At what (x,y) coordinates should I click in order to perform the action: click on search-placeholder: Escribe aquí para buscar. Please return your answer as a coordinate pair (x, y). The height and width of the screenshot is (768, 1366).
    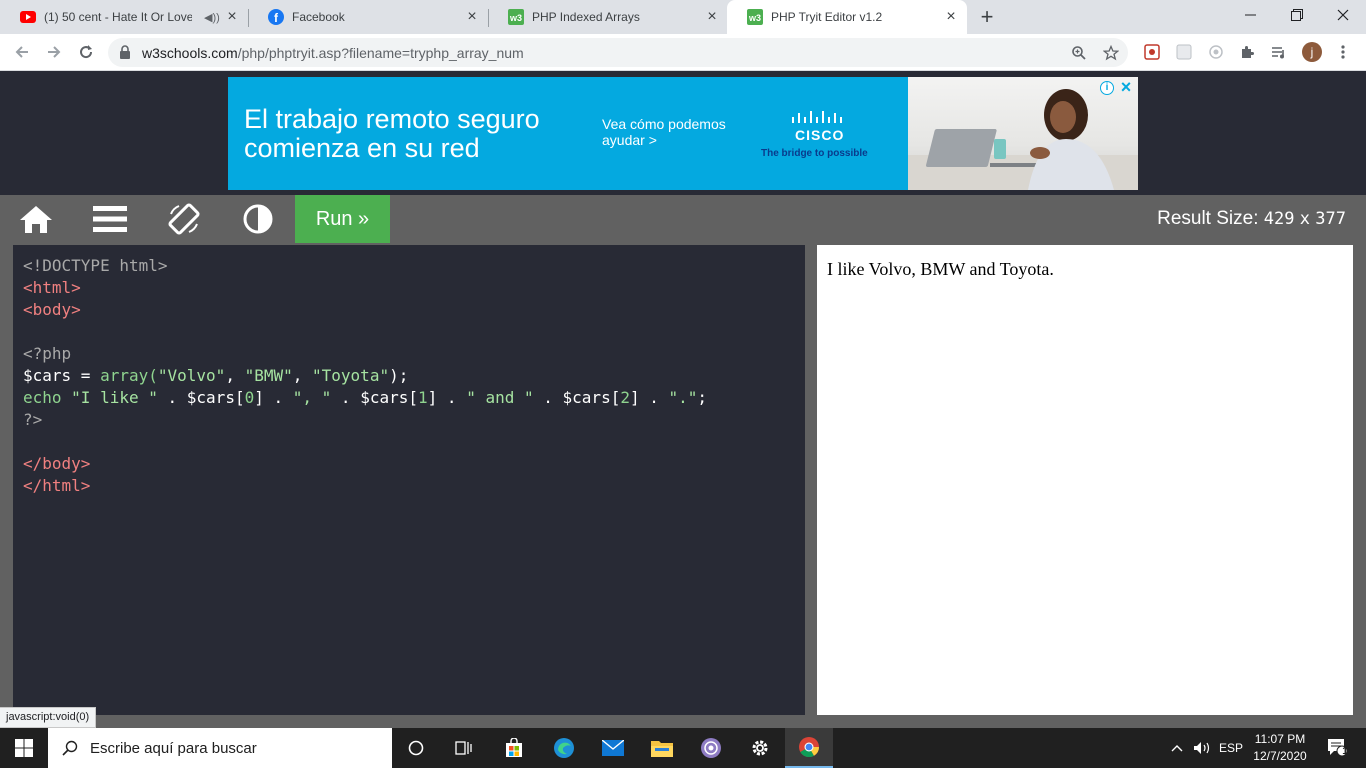
    Looking at the image, I should click on (173, 748).